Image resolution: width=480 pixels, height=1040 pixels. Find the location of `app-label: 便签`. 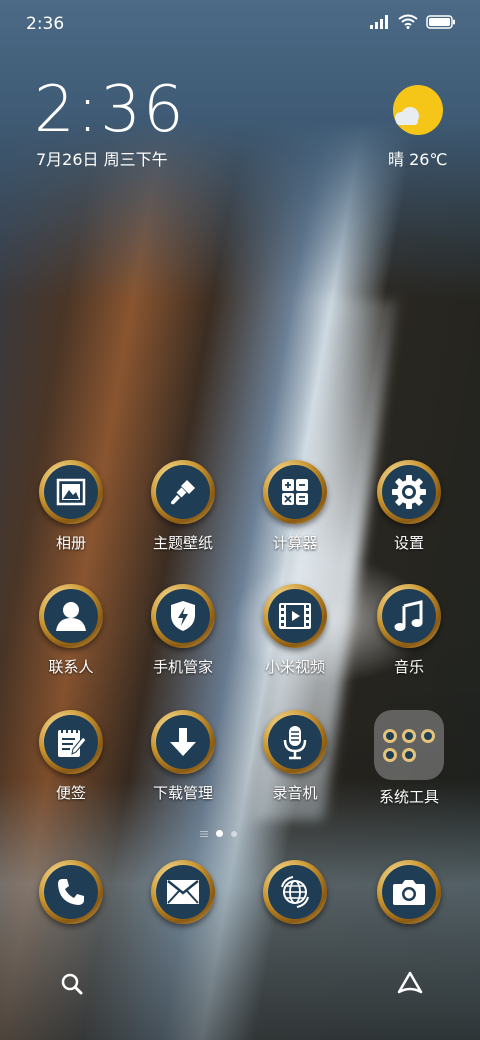

app-label: 便签 is located at coordinates (70, 793).